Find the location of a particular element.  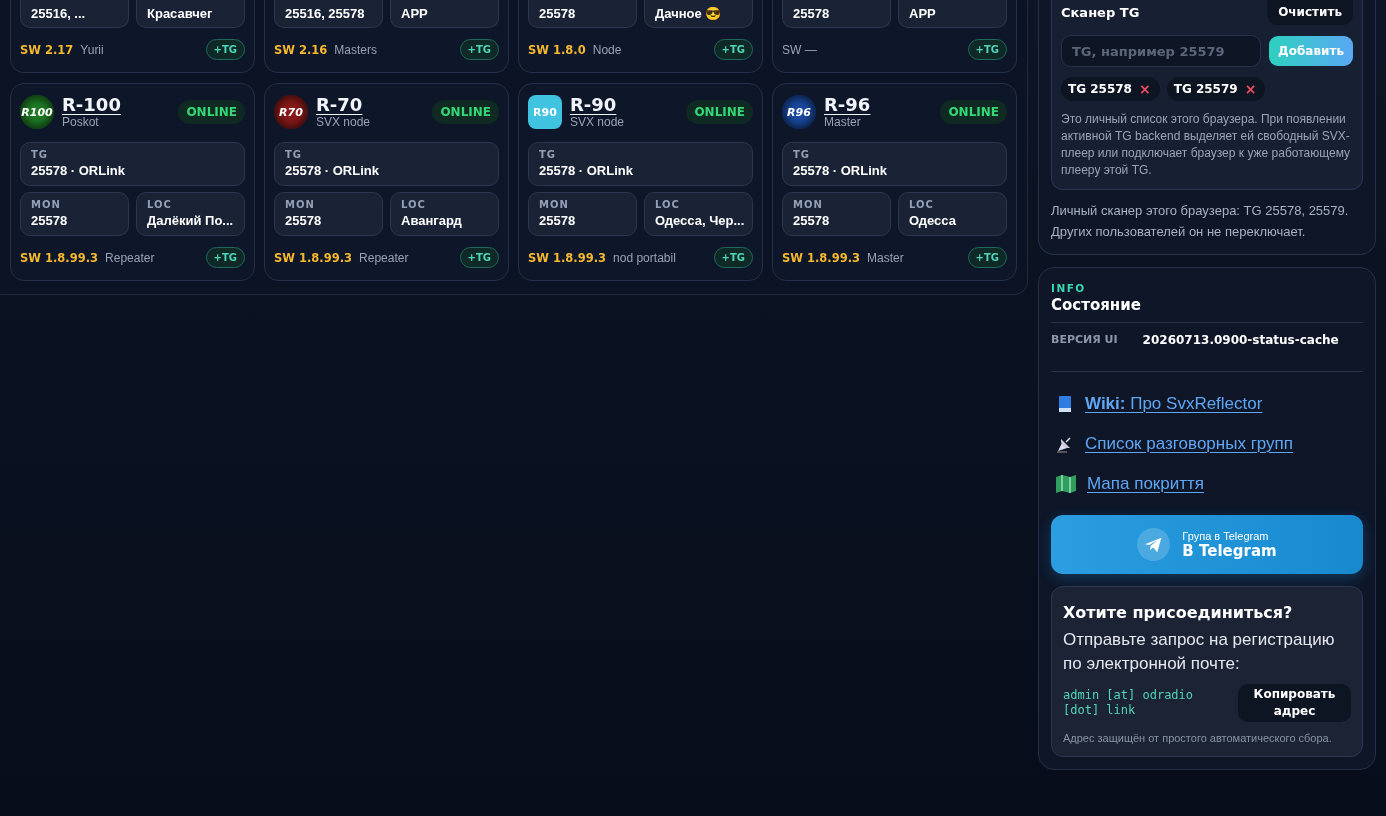

map-icon is located at coordinates (1066, 484).